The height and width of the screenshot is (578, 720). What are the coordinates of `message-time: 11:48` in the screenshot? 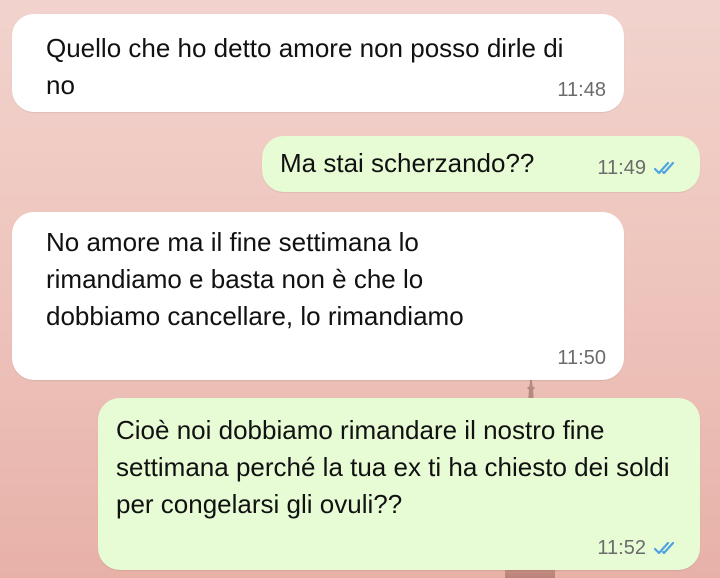 It's located at (581, 90).